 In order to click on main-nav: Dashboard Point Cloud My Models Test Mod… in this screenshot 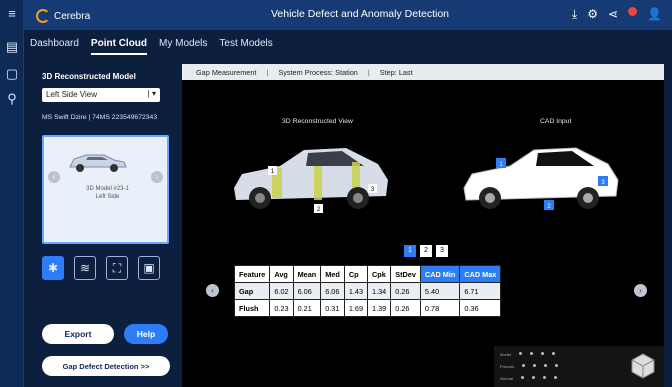, I will do `click(151, 46)`.